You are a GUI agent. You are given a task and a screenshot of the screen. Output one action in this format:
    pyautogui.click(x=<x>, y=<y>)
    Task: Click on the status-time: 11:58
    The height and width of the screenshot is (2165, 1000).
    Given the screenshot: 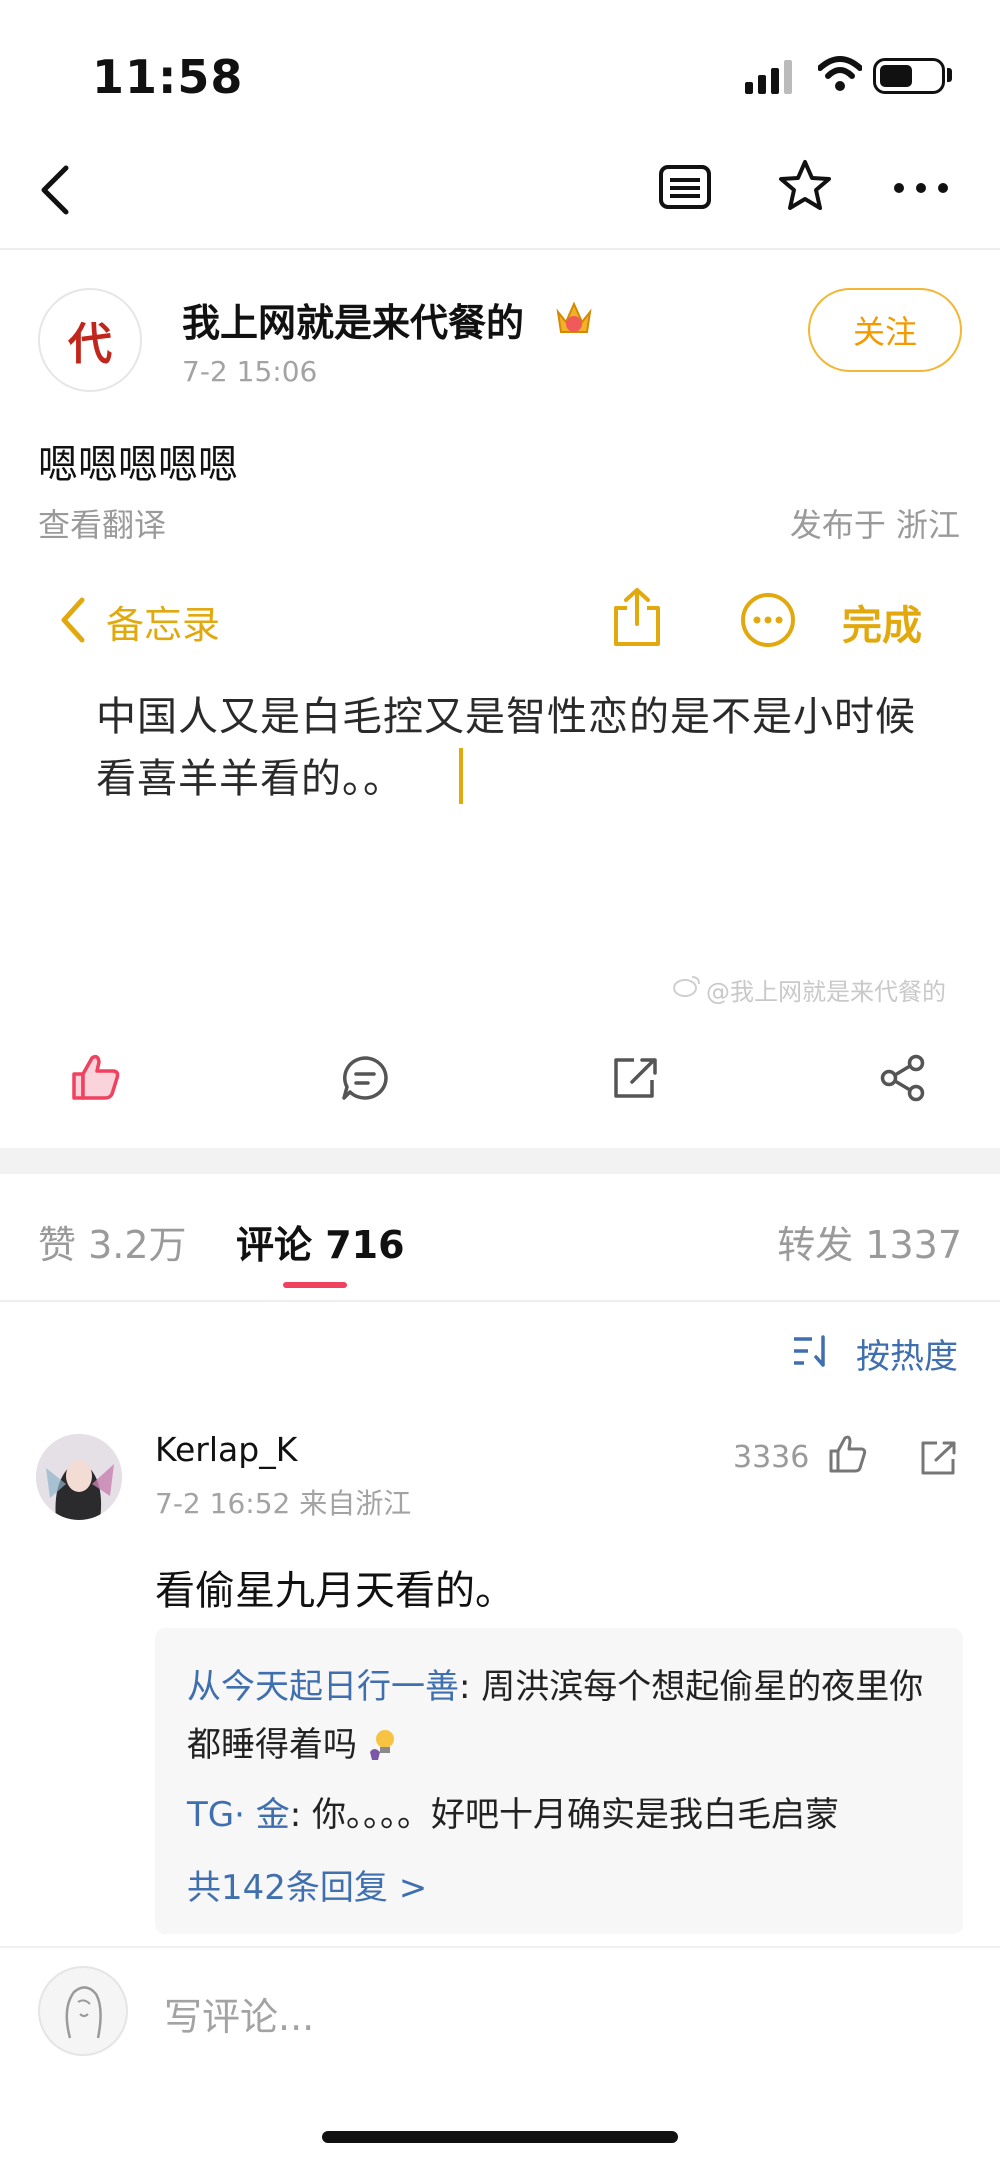 What is the action you would take?
    pyautogui.click(x=168, y=77)
    